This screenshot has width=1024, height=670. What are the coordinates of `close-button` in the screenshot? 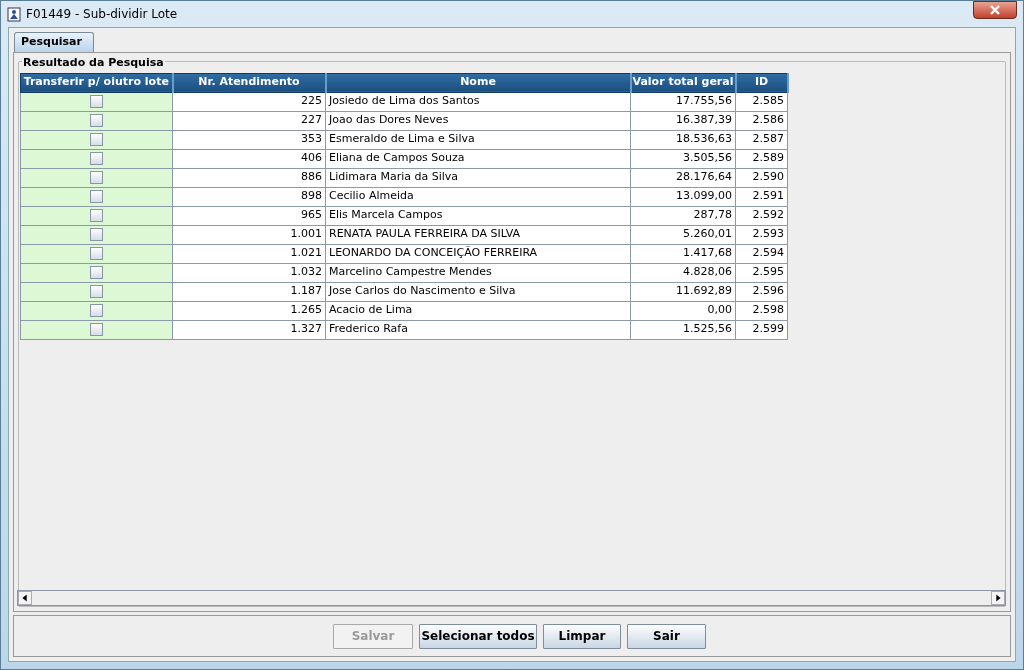 It's located at (995, 10).